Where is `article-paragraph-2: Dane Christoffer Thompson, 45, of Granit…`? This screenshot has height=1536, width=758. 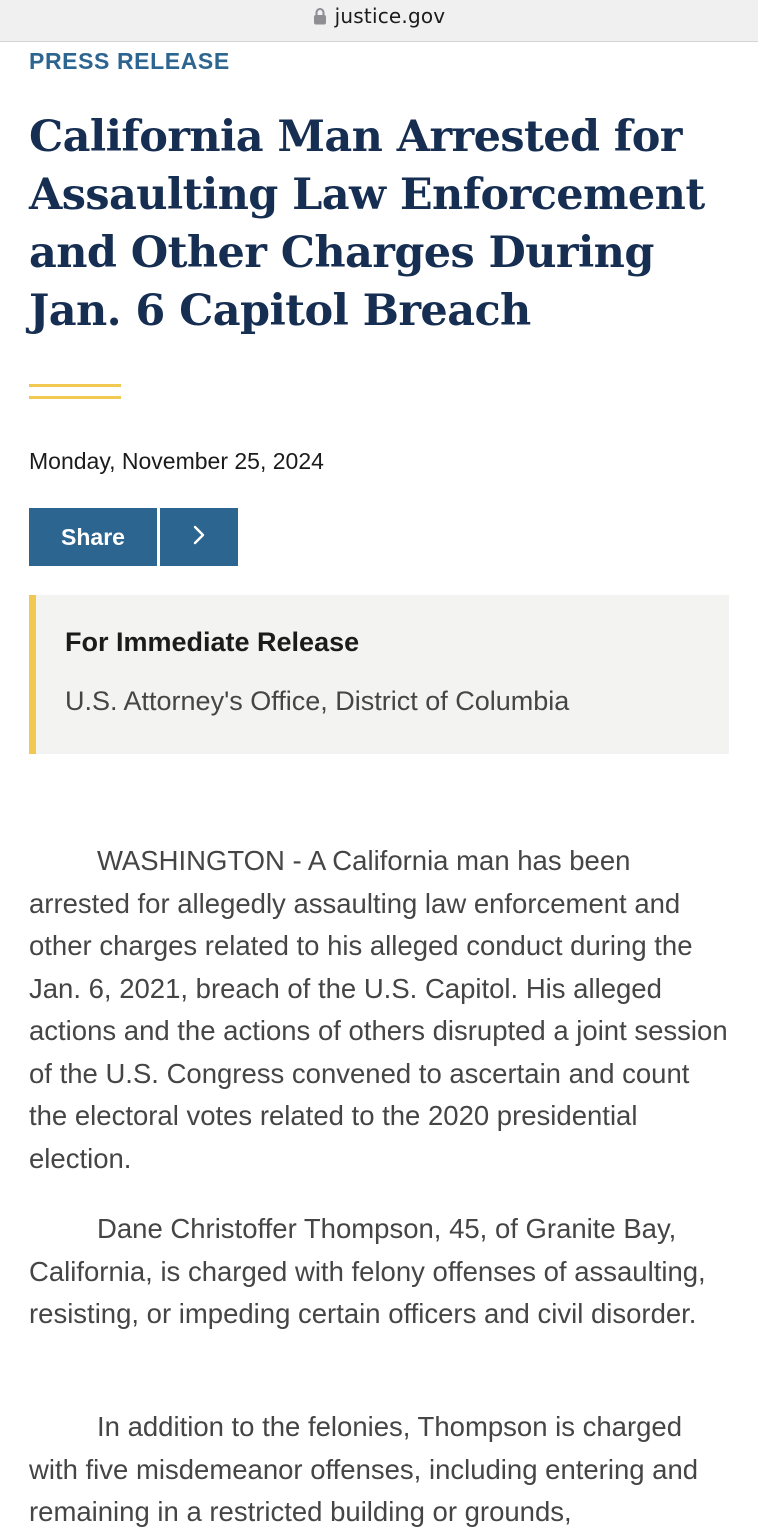 article-paragraph-2: Dane Christoffer Thompson, 45, of Granit… is located at coordinates (367, 1271).